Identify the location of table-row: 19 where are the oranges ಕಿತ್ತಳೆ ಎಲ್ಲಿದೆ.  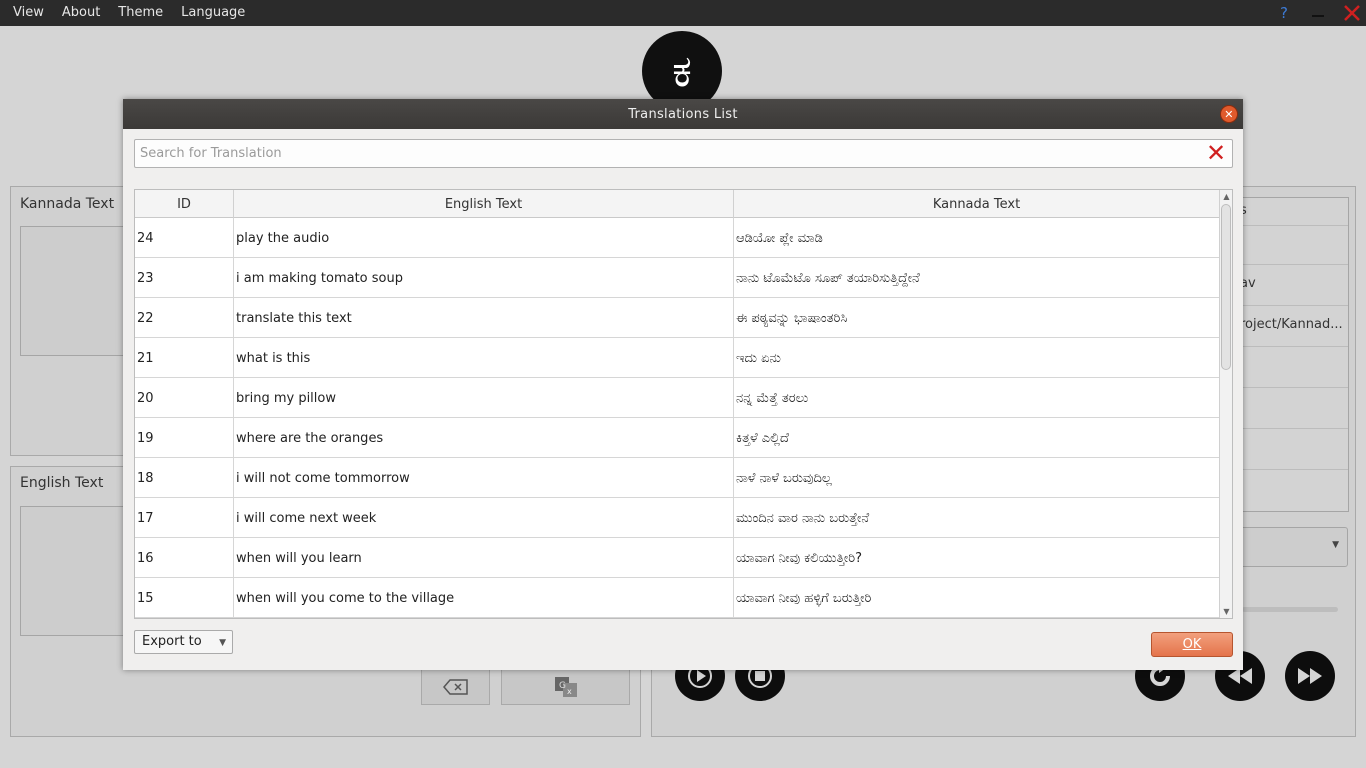
(677, 438).